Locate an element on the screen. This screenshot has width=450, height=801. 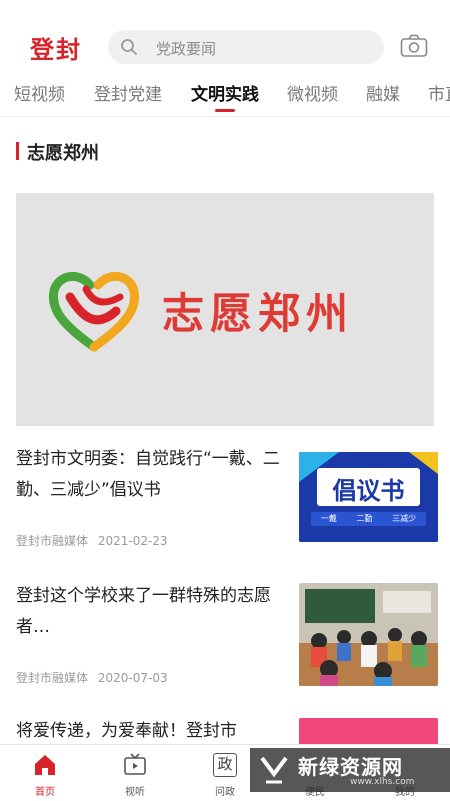
section-accent-bar is located at coordinates (17, 151).